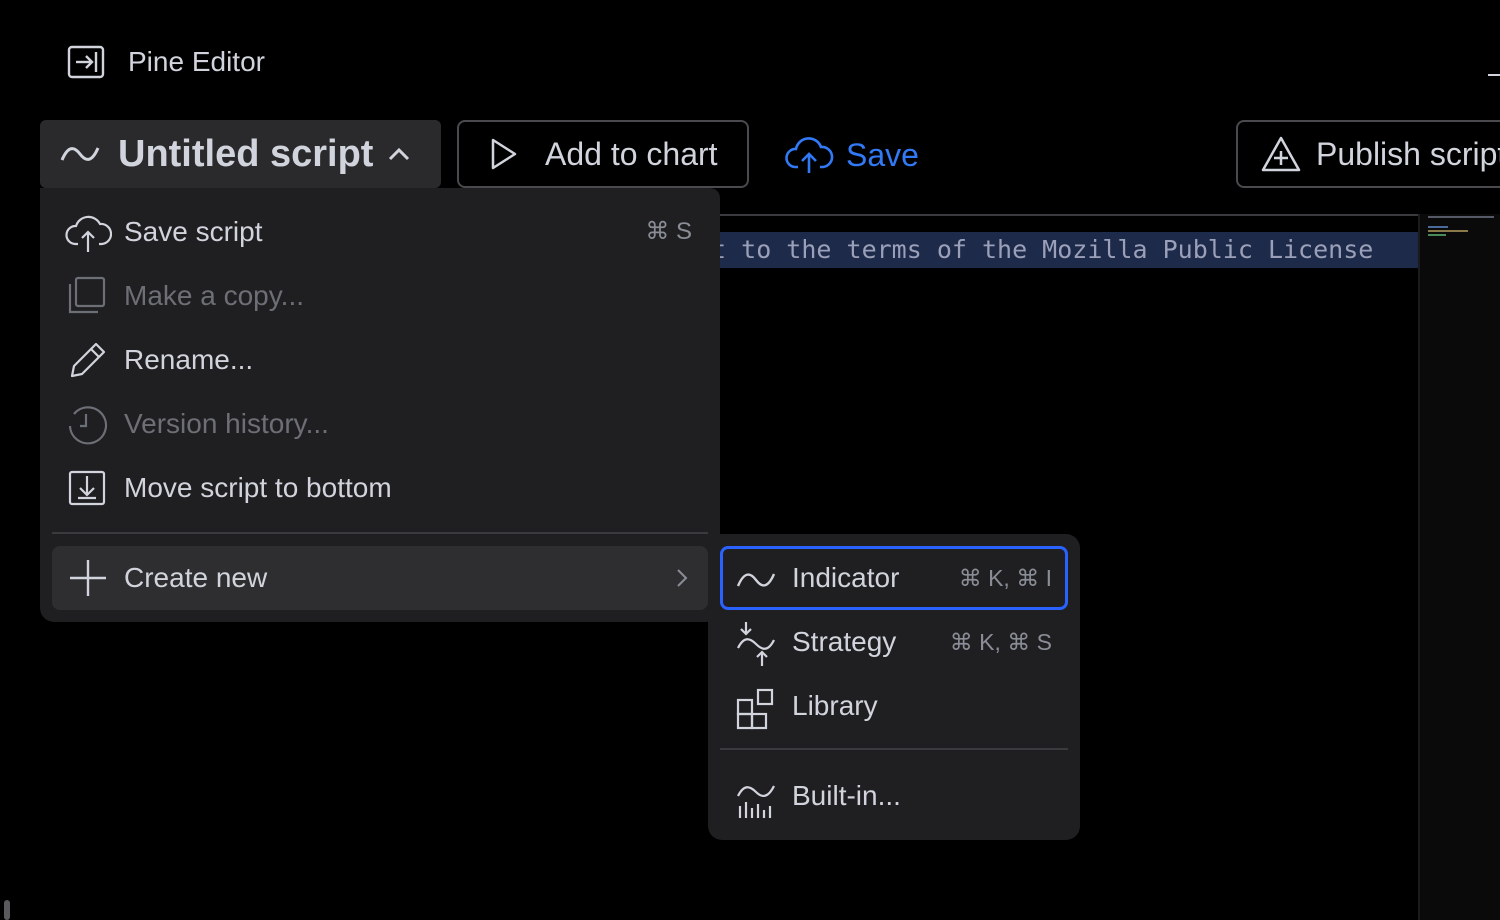 The width and height of the screenshot is (1500, 920). What do you see at coordinates (7, 910) in the screenshot?
I see `resize-handle` at bounding box center [7, 910].